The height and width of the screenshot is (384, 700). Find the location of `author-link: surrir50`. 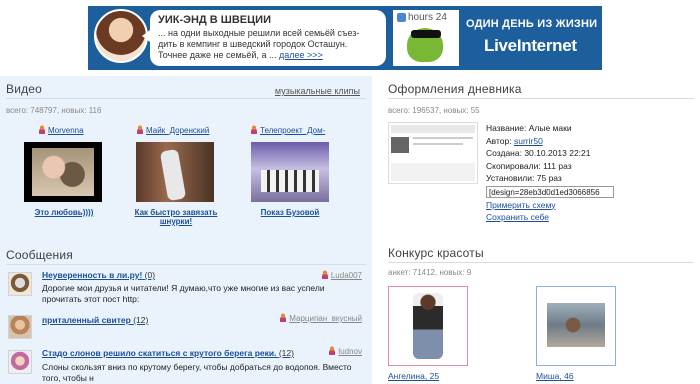

author-link: surrir50 is located at coordinates (528, 141).